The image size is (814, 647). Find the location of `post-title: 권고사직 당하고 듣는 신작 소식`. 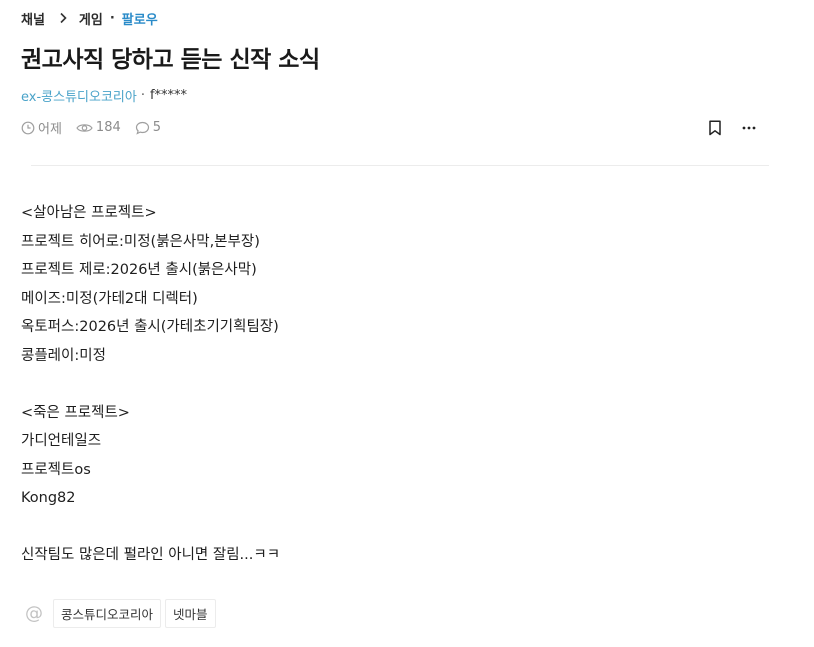

post-title: 권고사직 당하고 듣는 신작 소식 is located at coordinates (170, 60).